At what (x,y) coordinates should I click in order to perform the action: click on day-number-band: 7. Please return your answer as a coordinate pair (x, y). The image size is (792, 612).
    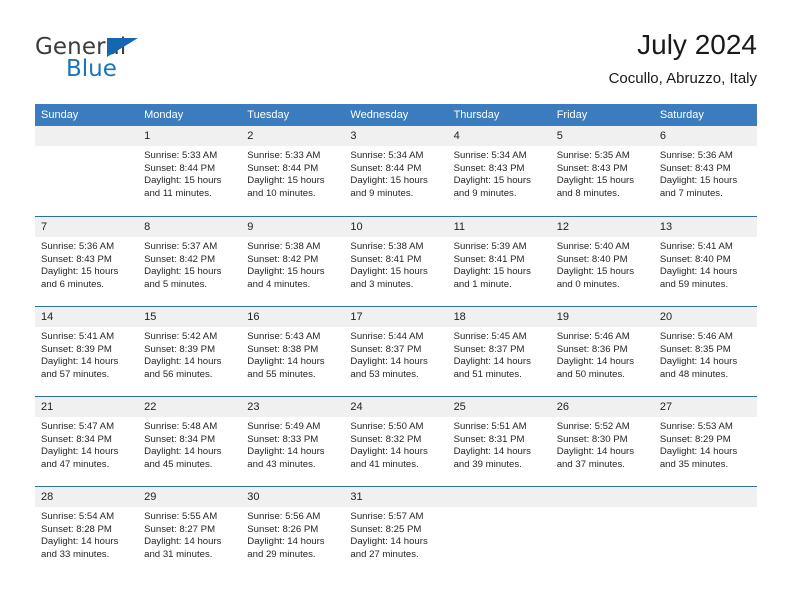
    Looking at the image, I should click on (87, 227).